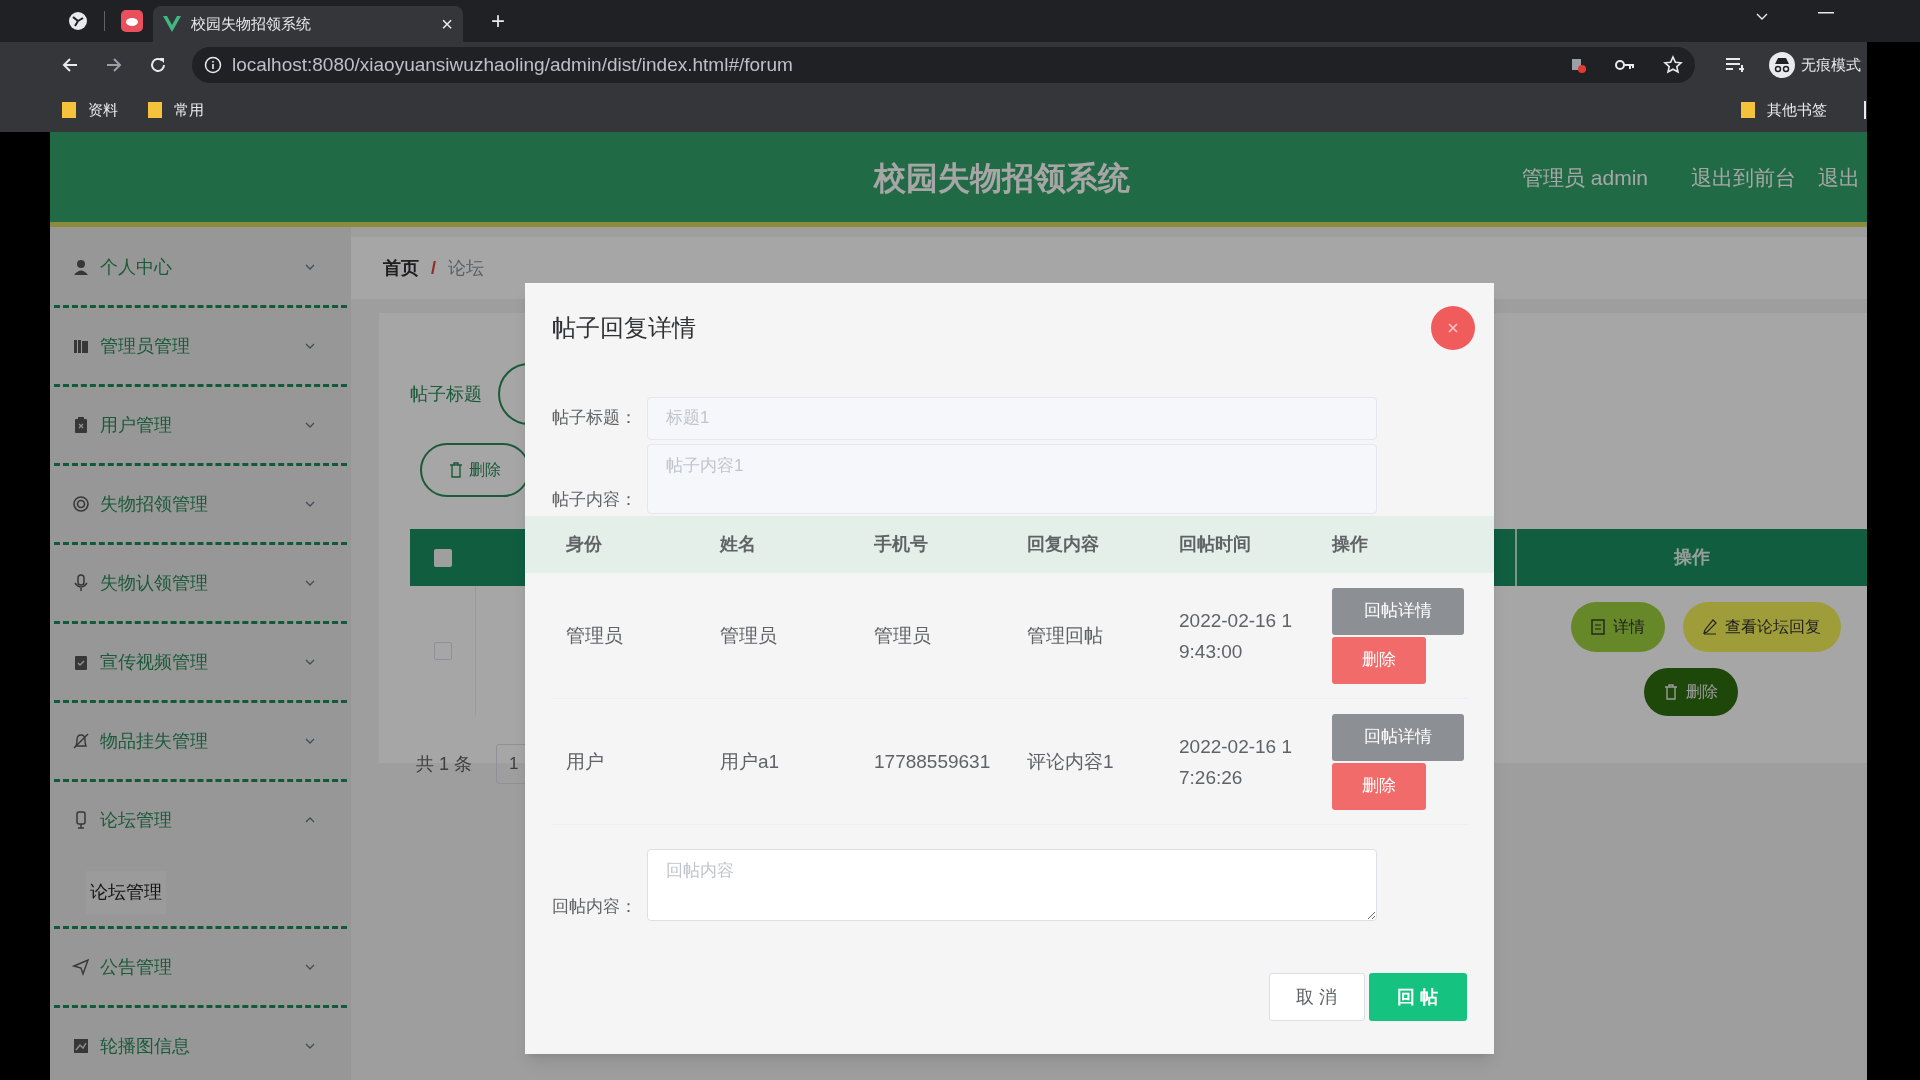  I want to click on bookmark: 其他书签, so click(1784, 110).